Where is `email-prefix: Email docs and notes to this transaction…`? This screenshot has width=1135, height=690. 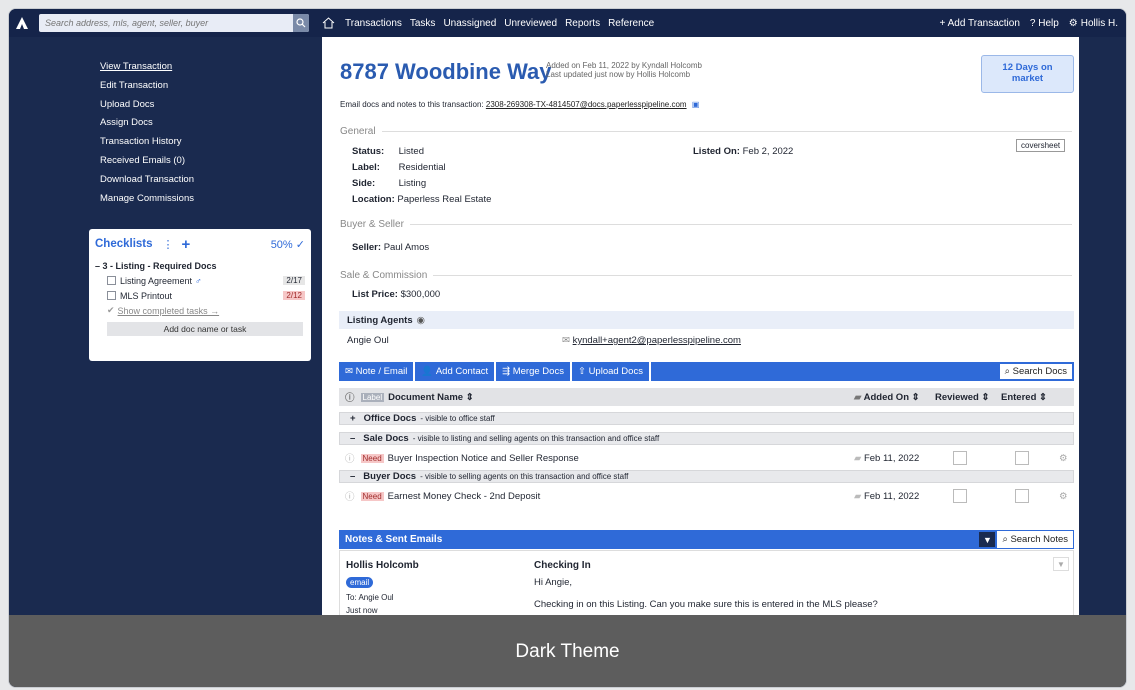 email-prefix: Email docs and notes to this transaction… is located at coordinates (412, 104).